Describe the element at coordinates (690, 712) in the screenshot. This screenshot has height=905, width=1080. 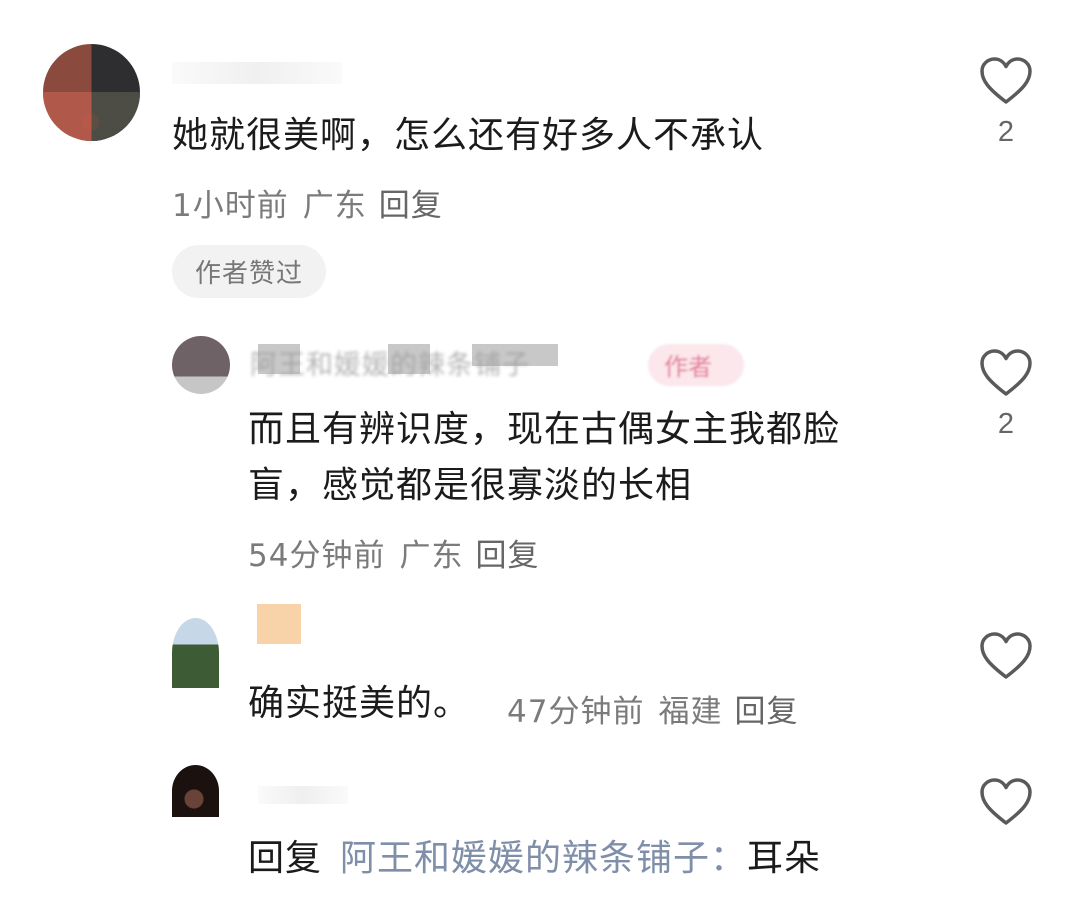
I see `comment-location: 福建` at that location.